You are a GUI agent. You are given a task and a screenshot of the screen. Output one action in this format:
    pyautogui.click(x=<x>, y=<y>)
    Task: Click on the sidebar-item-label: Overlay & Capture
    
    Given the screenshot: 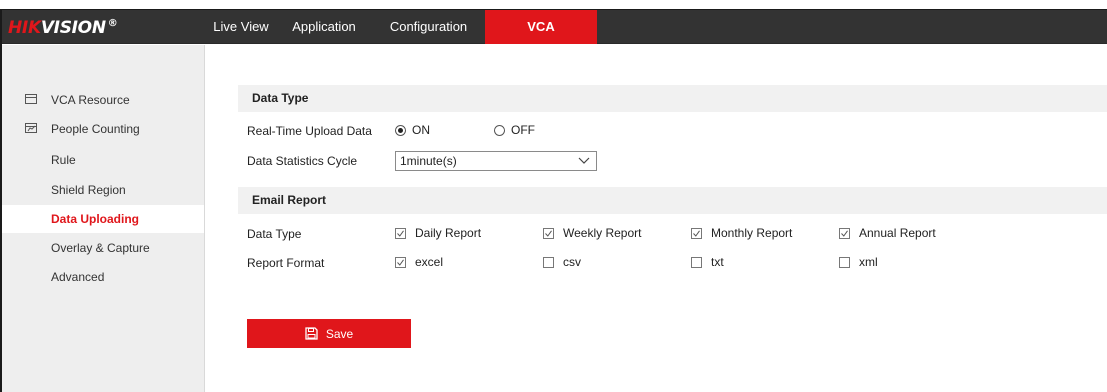 What is the action you would take?
    pyautogui.click(x=100, y=248)
    